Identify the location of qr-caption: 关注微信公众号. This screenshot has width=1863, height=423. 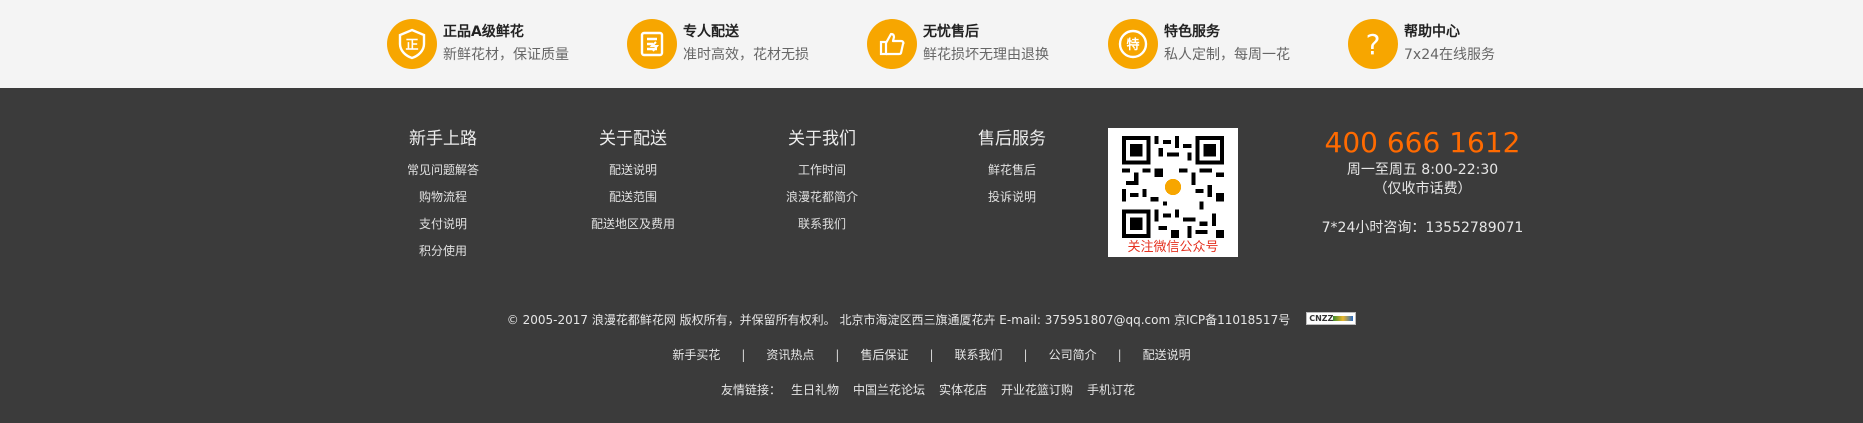
(1173, 247).